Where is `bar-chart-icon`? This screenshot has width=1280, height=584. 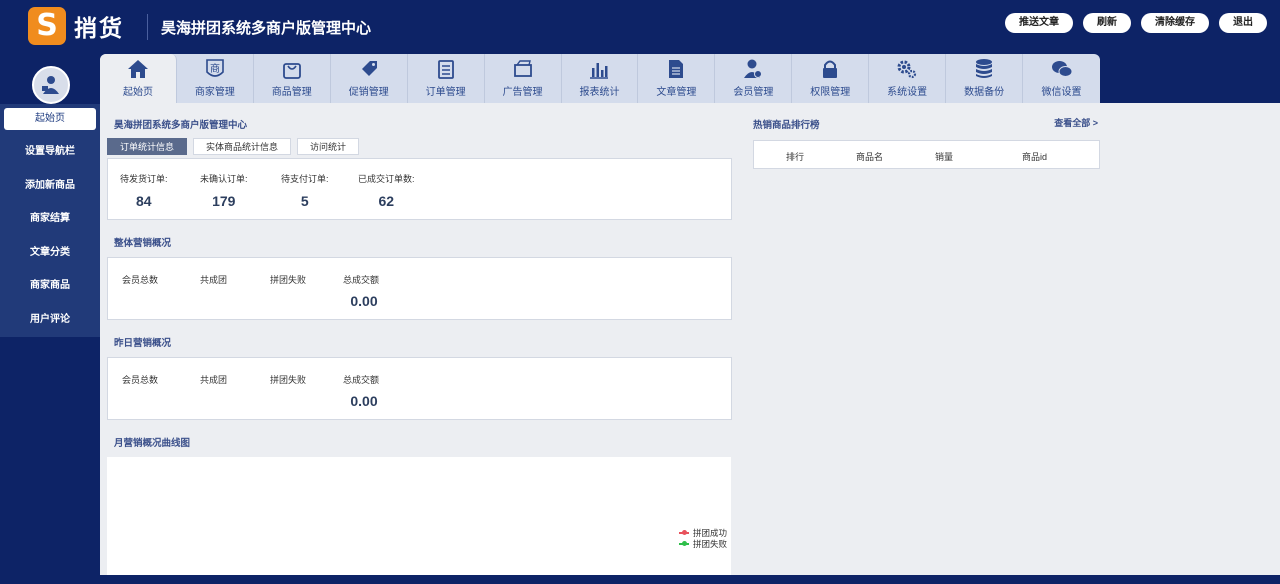
bar-chart-icon is located at coordinates (599, 69).